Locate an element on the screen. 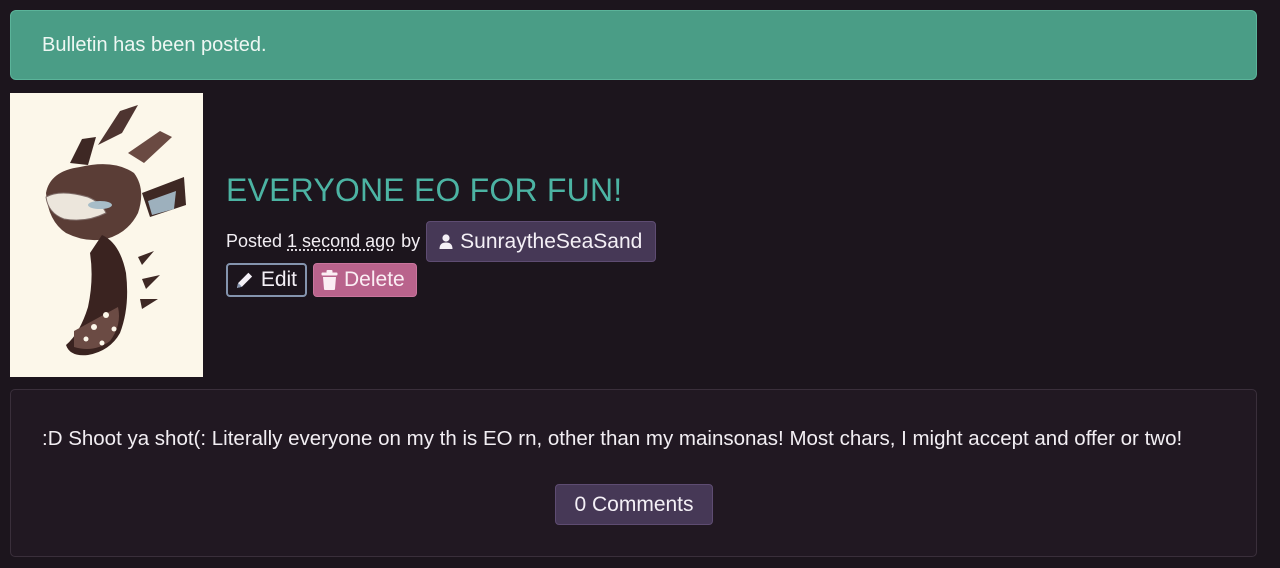 Image resolution: width=1280 pixels, height=568 pixels. author-link: SunraytheSeaSand is located at coordinates (541, 241).